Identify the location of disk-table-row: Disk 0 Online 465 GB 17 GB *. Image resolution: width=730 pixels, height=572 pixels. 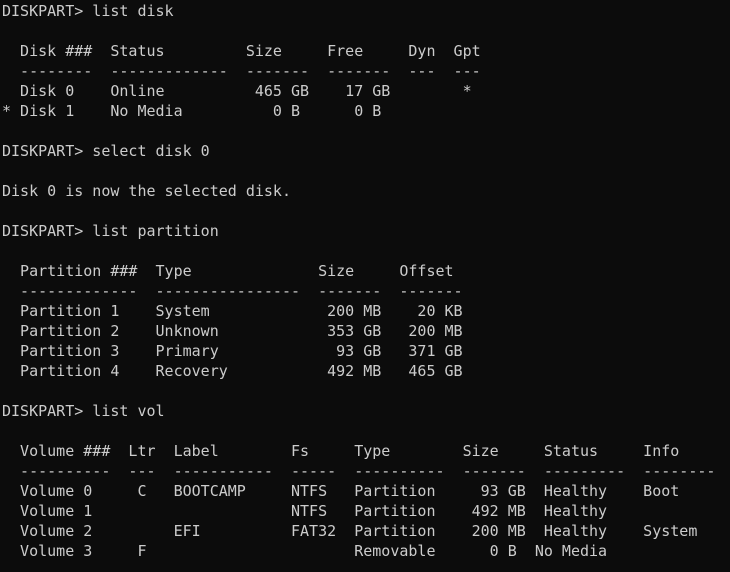
(237, 91).